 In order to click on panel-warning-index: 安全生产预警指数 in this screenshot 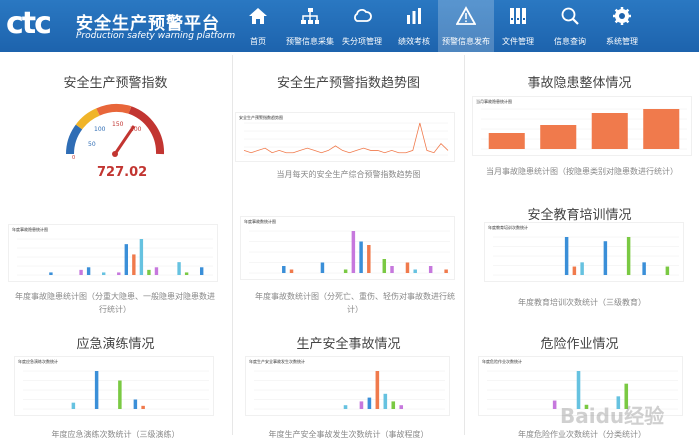, I will do `click(115, 81)`.